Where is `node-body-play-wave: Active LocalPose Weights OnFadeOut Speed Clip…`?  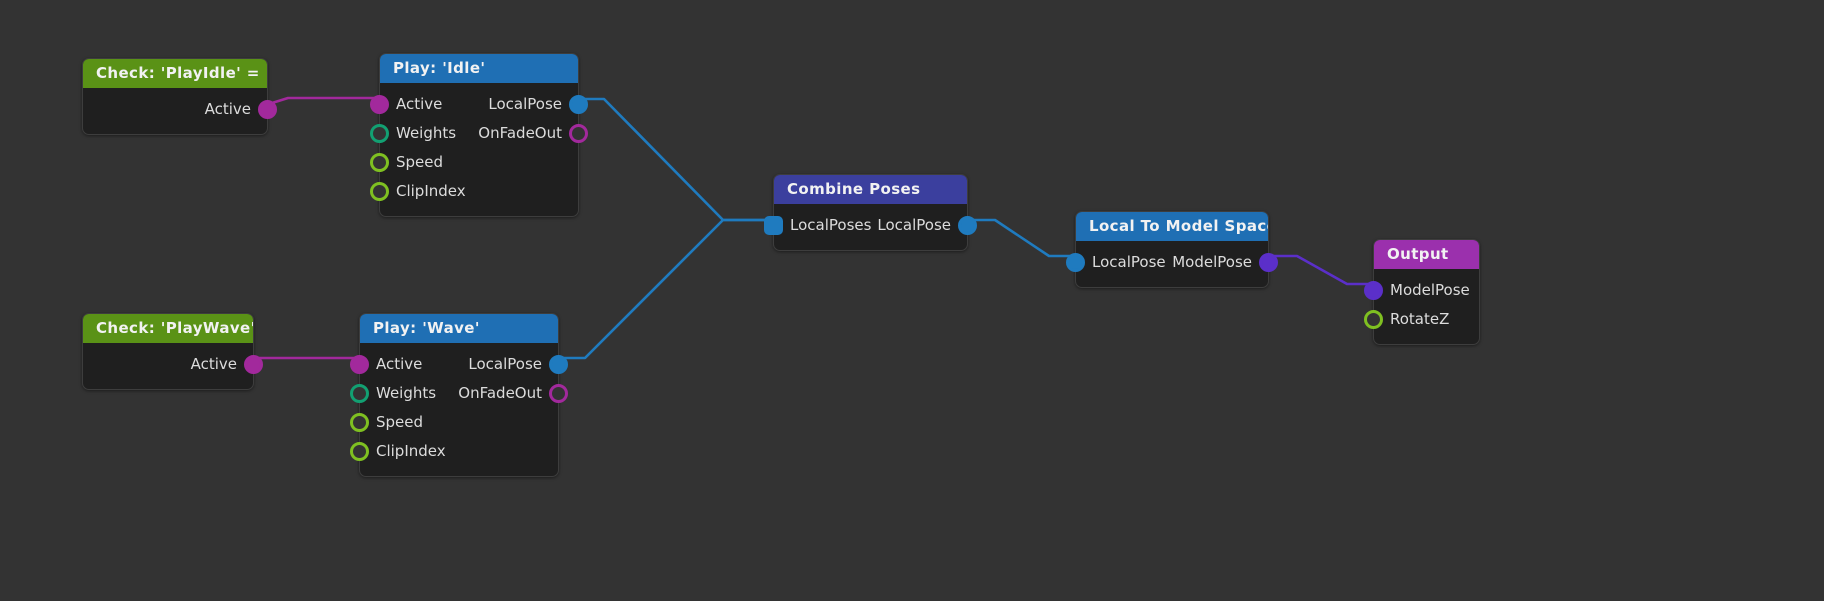 node-body-play-wave: Active LocalPose Weights OnFadeOut Speed Clip… is located at coordinates (459, 409).